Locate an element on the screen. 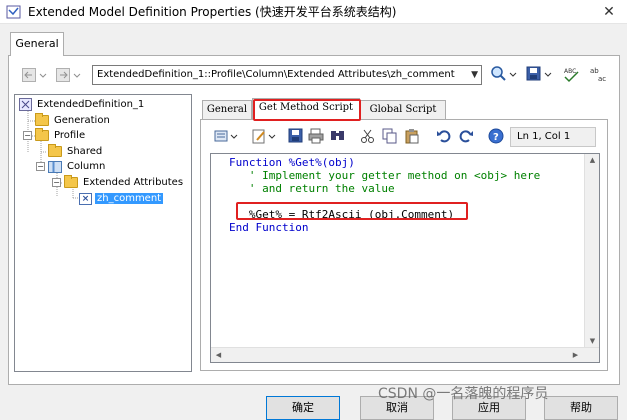  tree-item-column: − Column is located at coordinates (71, 166).